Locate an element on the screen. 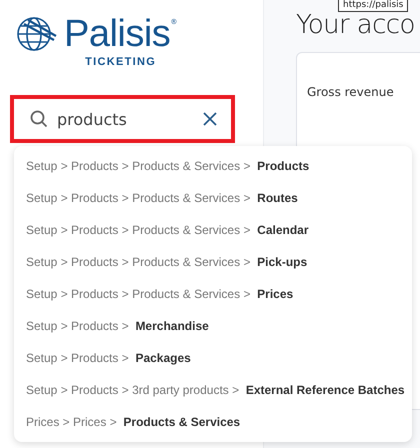 The width and height of the screenshot is (420, 448). search-result-item: Setup > Products > Packages is located at coordinates (213, 358).